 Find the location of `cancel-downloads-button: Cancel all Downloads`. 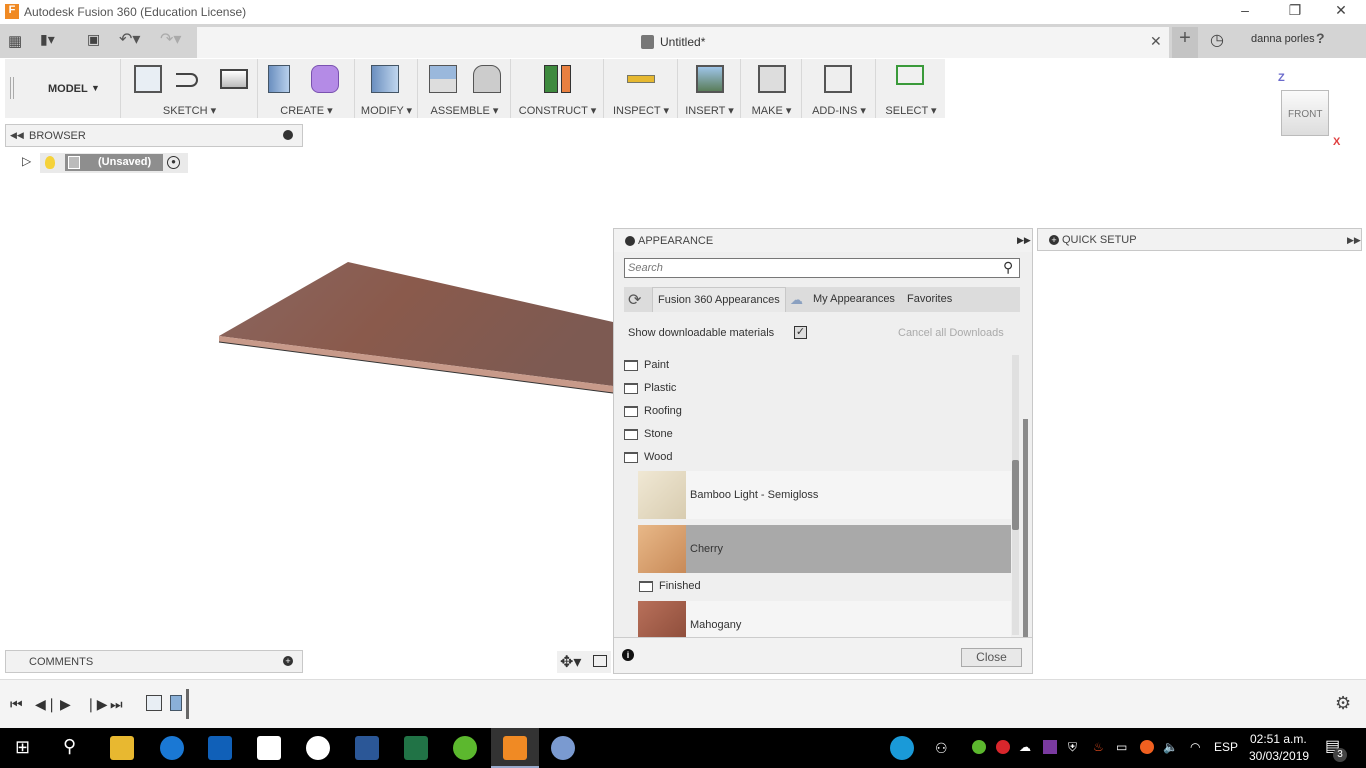

cancel-downloads-button: Cancel all Downloads is located at coordinates (951, 333).